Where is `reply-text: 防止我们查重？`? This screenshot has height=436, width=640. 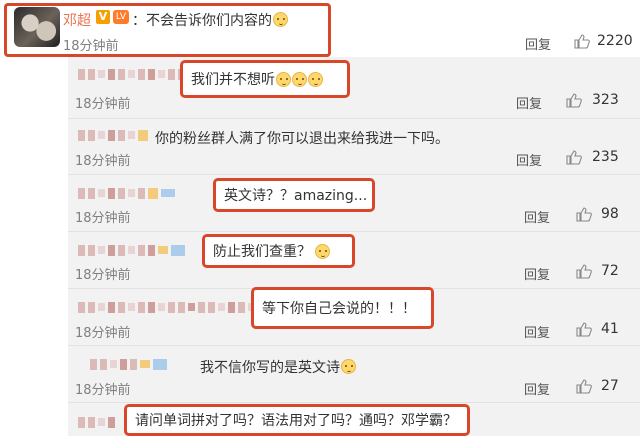
reply-text: 防止我们查重？ is located at coordinates (262, 252).